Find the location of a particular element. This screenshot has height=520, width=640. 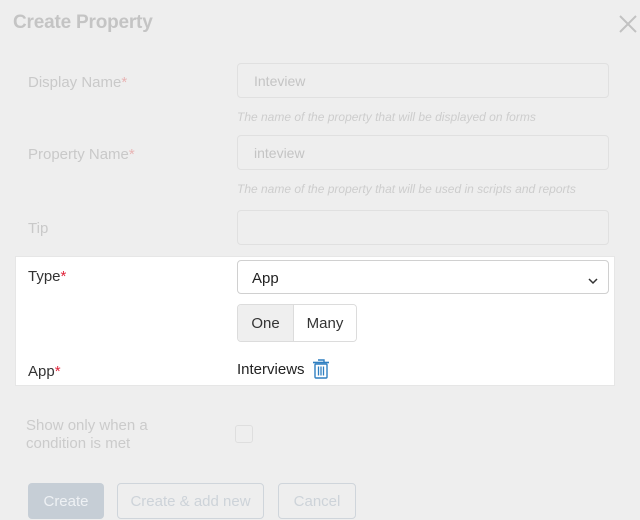

type-label-text: Type is located at coordinates (44, 276).